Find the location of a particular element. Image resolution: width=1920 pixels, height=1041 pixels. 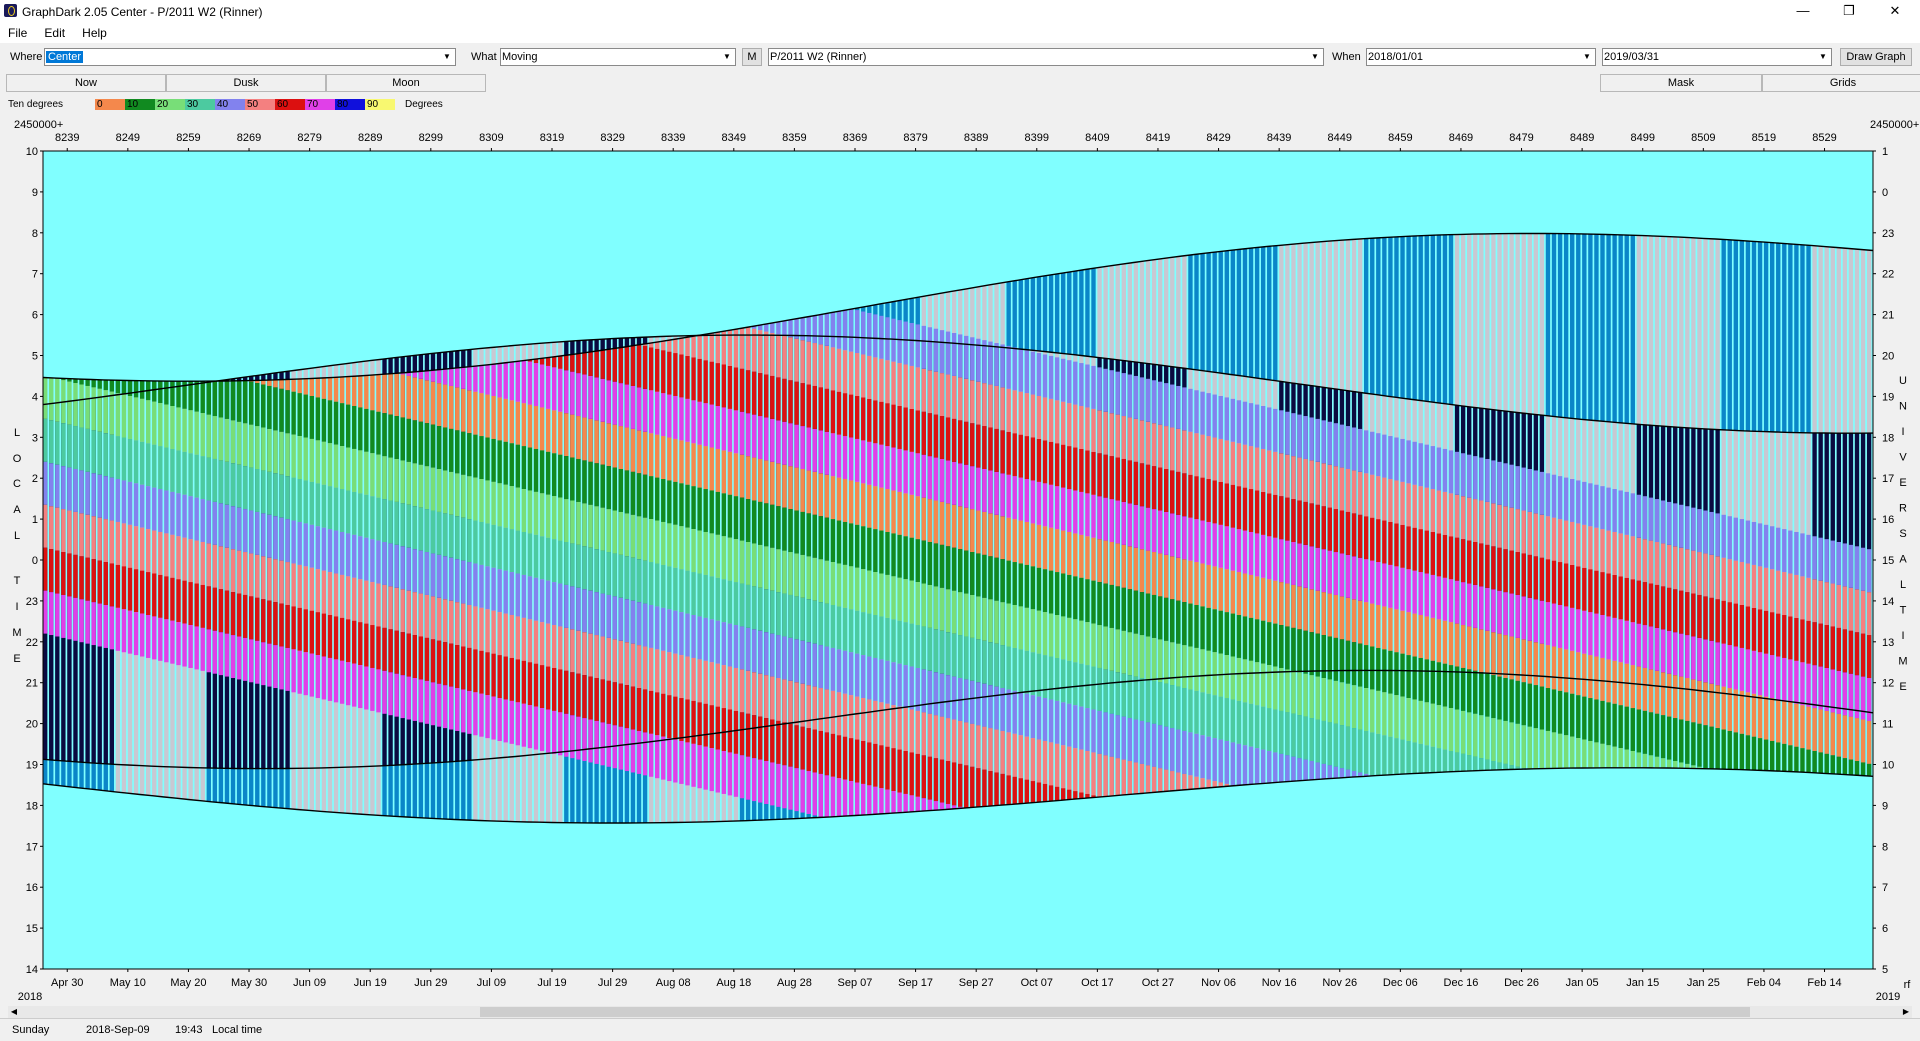

what-select: Moving ▼ is located at coordinates (618, 57).